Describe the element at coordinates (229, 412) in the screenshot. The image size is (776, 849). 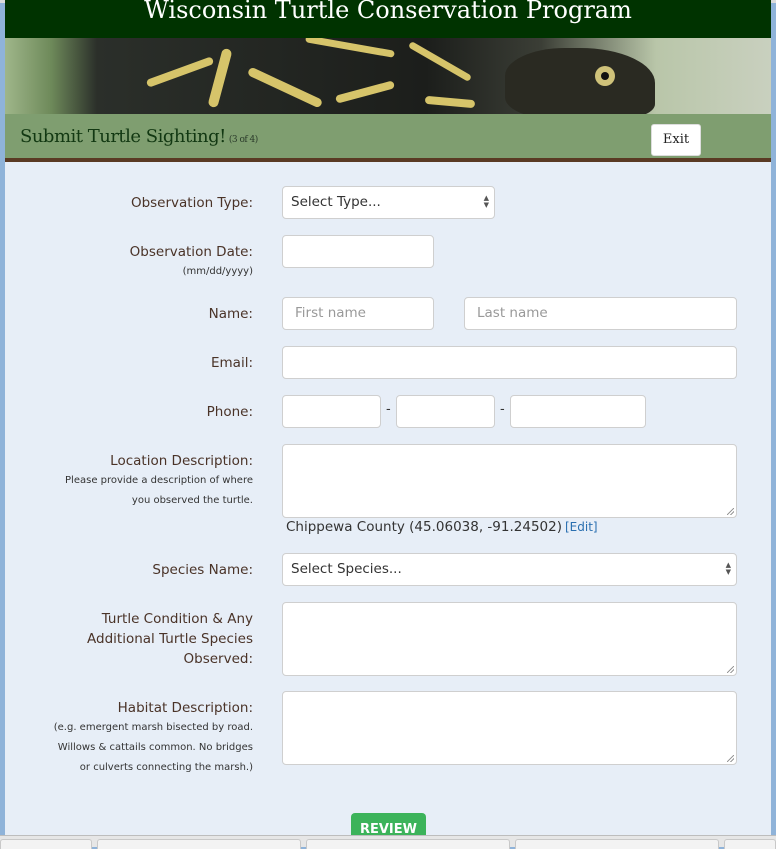
I see `phone-label: Phone:` at that location.